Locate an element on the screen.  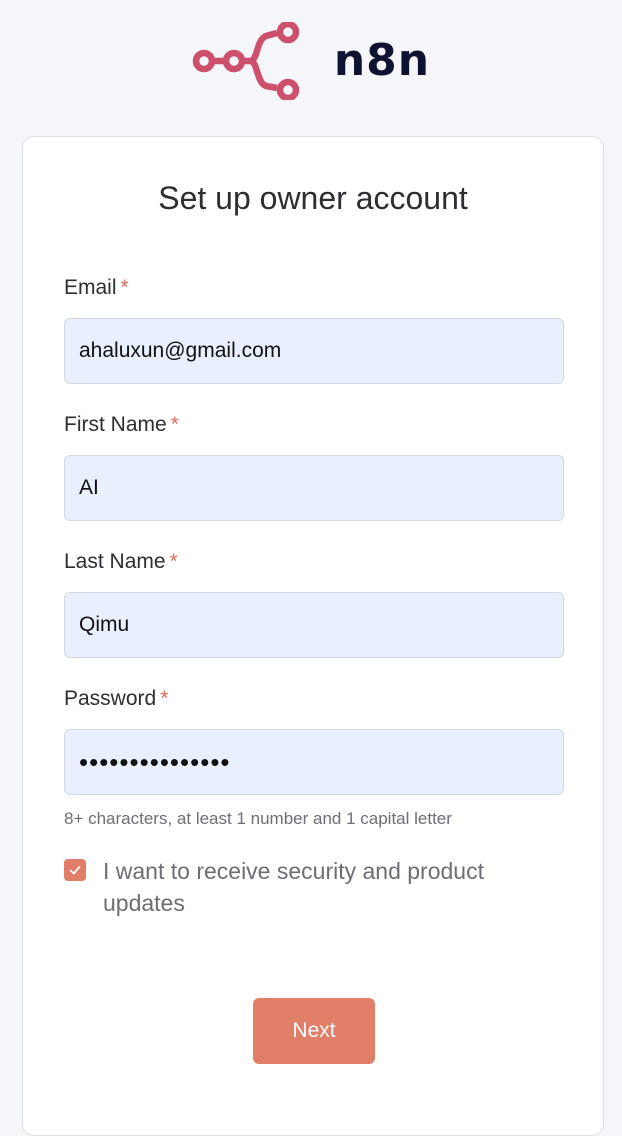
email-label: Email * is located at coordinates (96, 287).